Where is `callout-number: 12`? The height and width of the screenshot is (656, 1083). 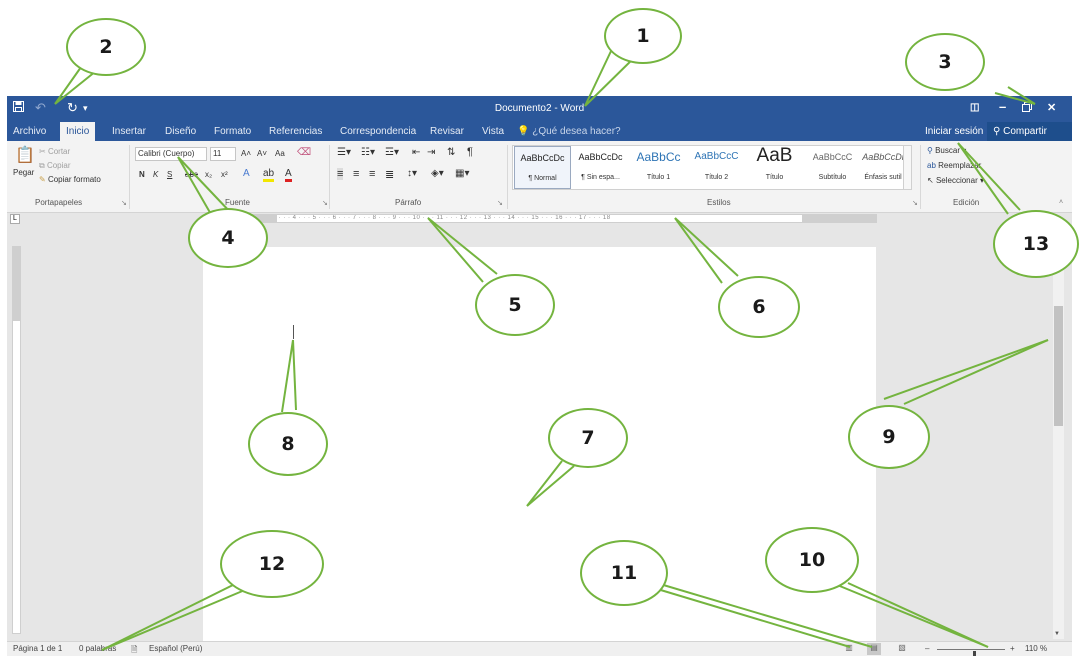 callout-number: 12 is located at coordinates (272, 564).